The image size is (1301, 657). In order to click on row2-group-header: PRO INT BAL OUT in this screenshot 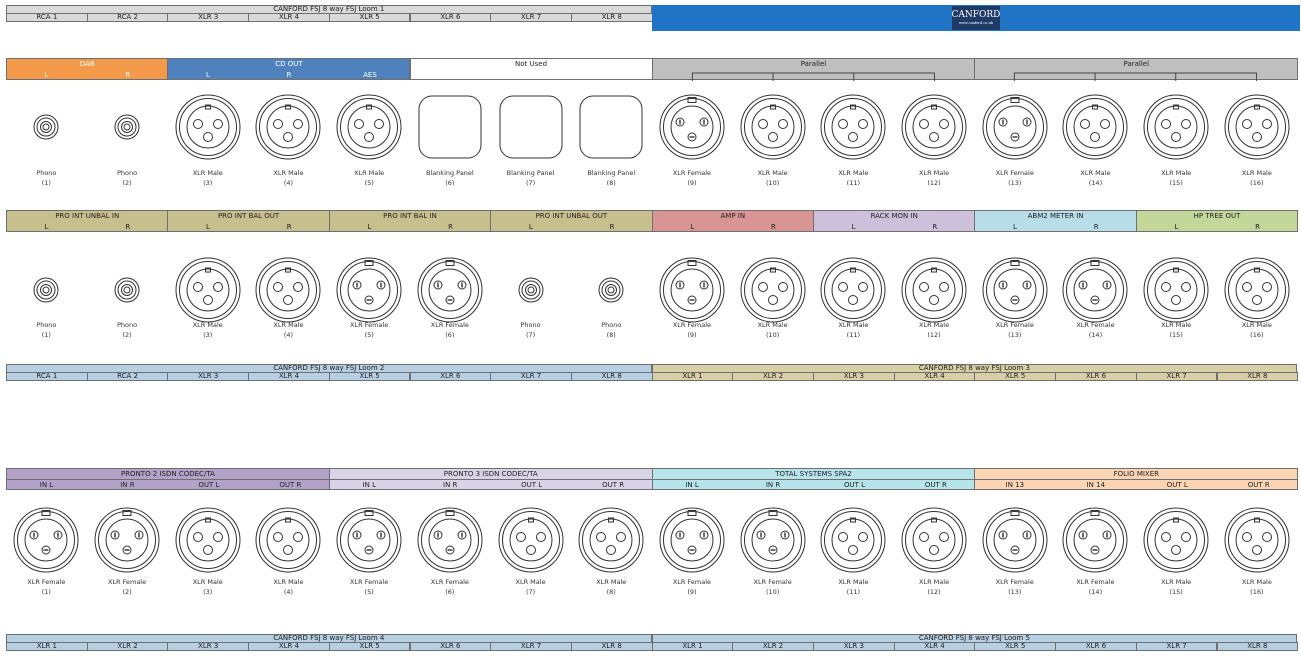, I will do `click(248, 221)`.